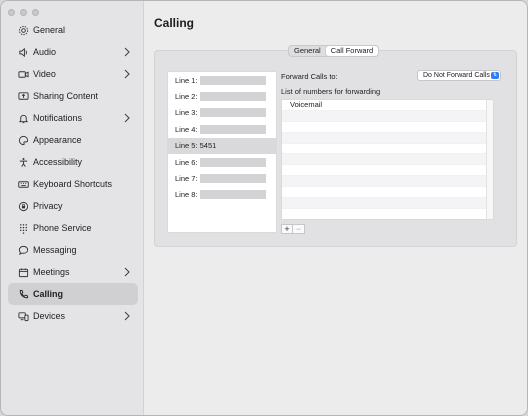 The width and height of the screenshot is (528, 416). What do you see at coordinates (23, 294) in the screenshot?
I see `phone-icon` at bounding box center [23, 294].